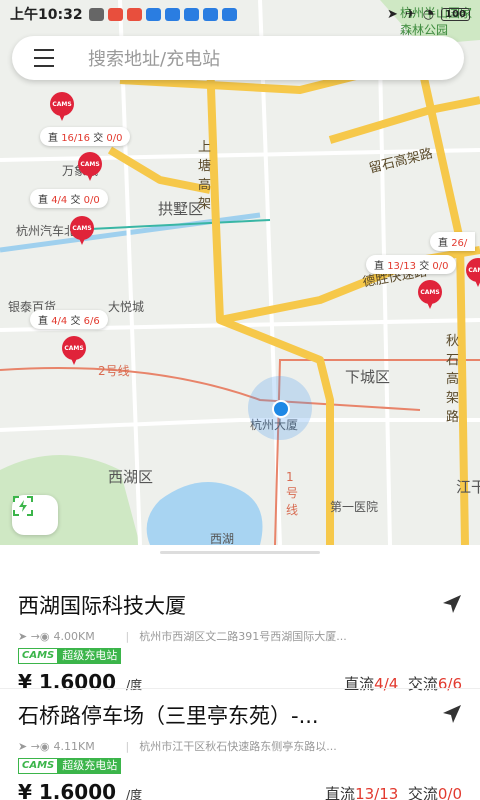 The width and height of the screenshot is (480, 800). What do you see at coordinates (453, 379) in the screenshot?
I see `road-label-qiushi: 秋石高架路` at bounding box center [453, 379].